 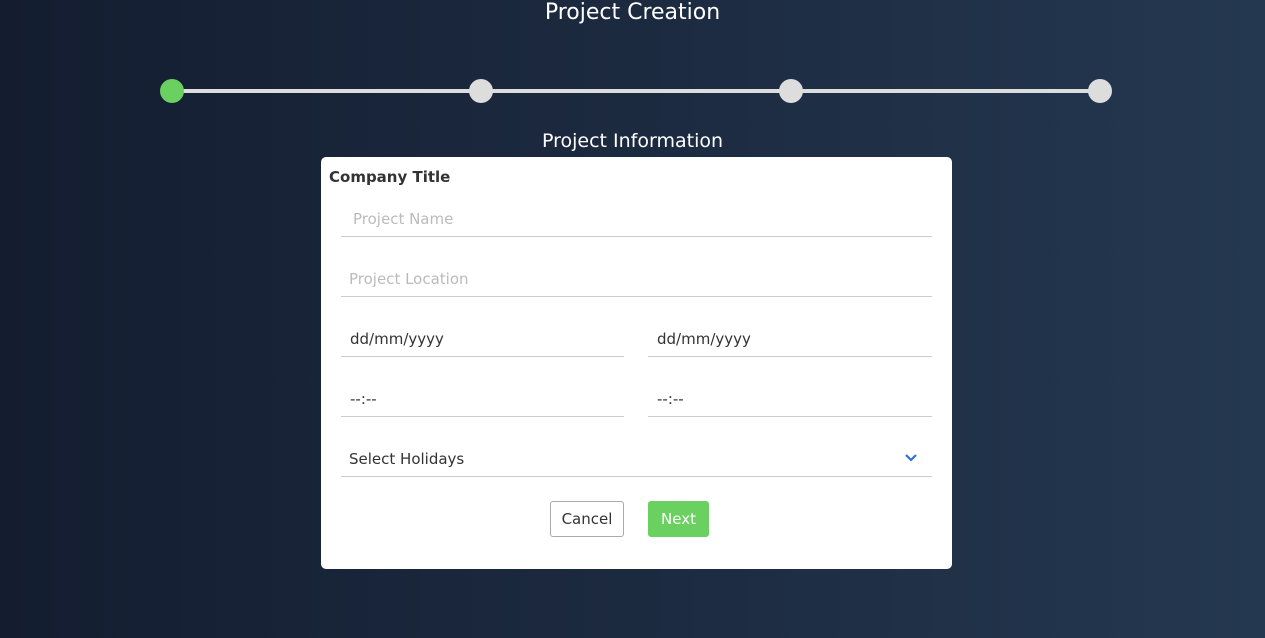 What do you see at coordinates (482, 399) in the screenshot?
I see `start-time-input: --:--` at bounding box center [482, 399].